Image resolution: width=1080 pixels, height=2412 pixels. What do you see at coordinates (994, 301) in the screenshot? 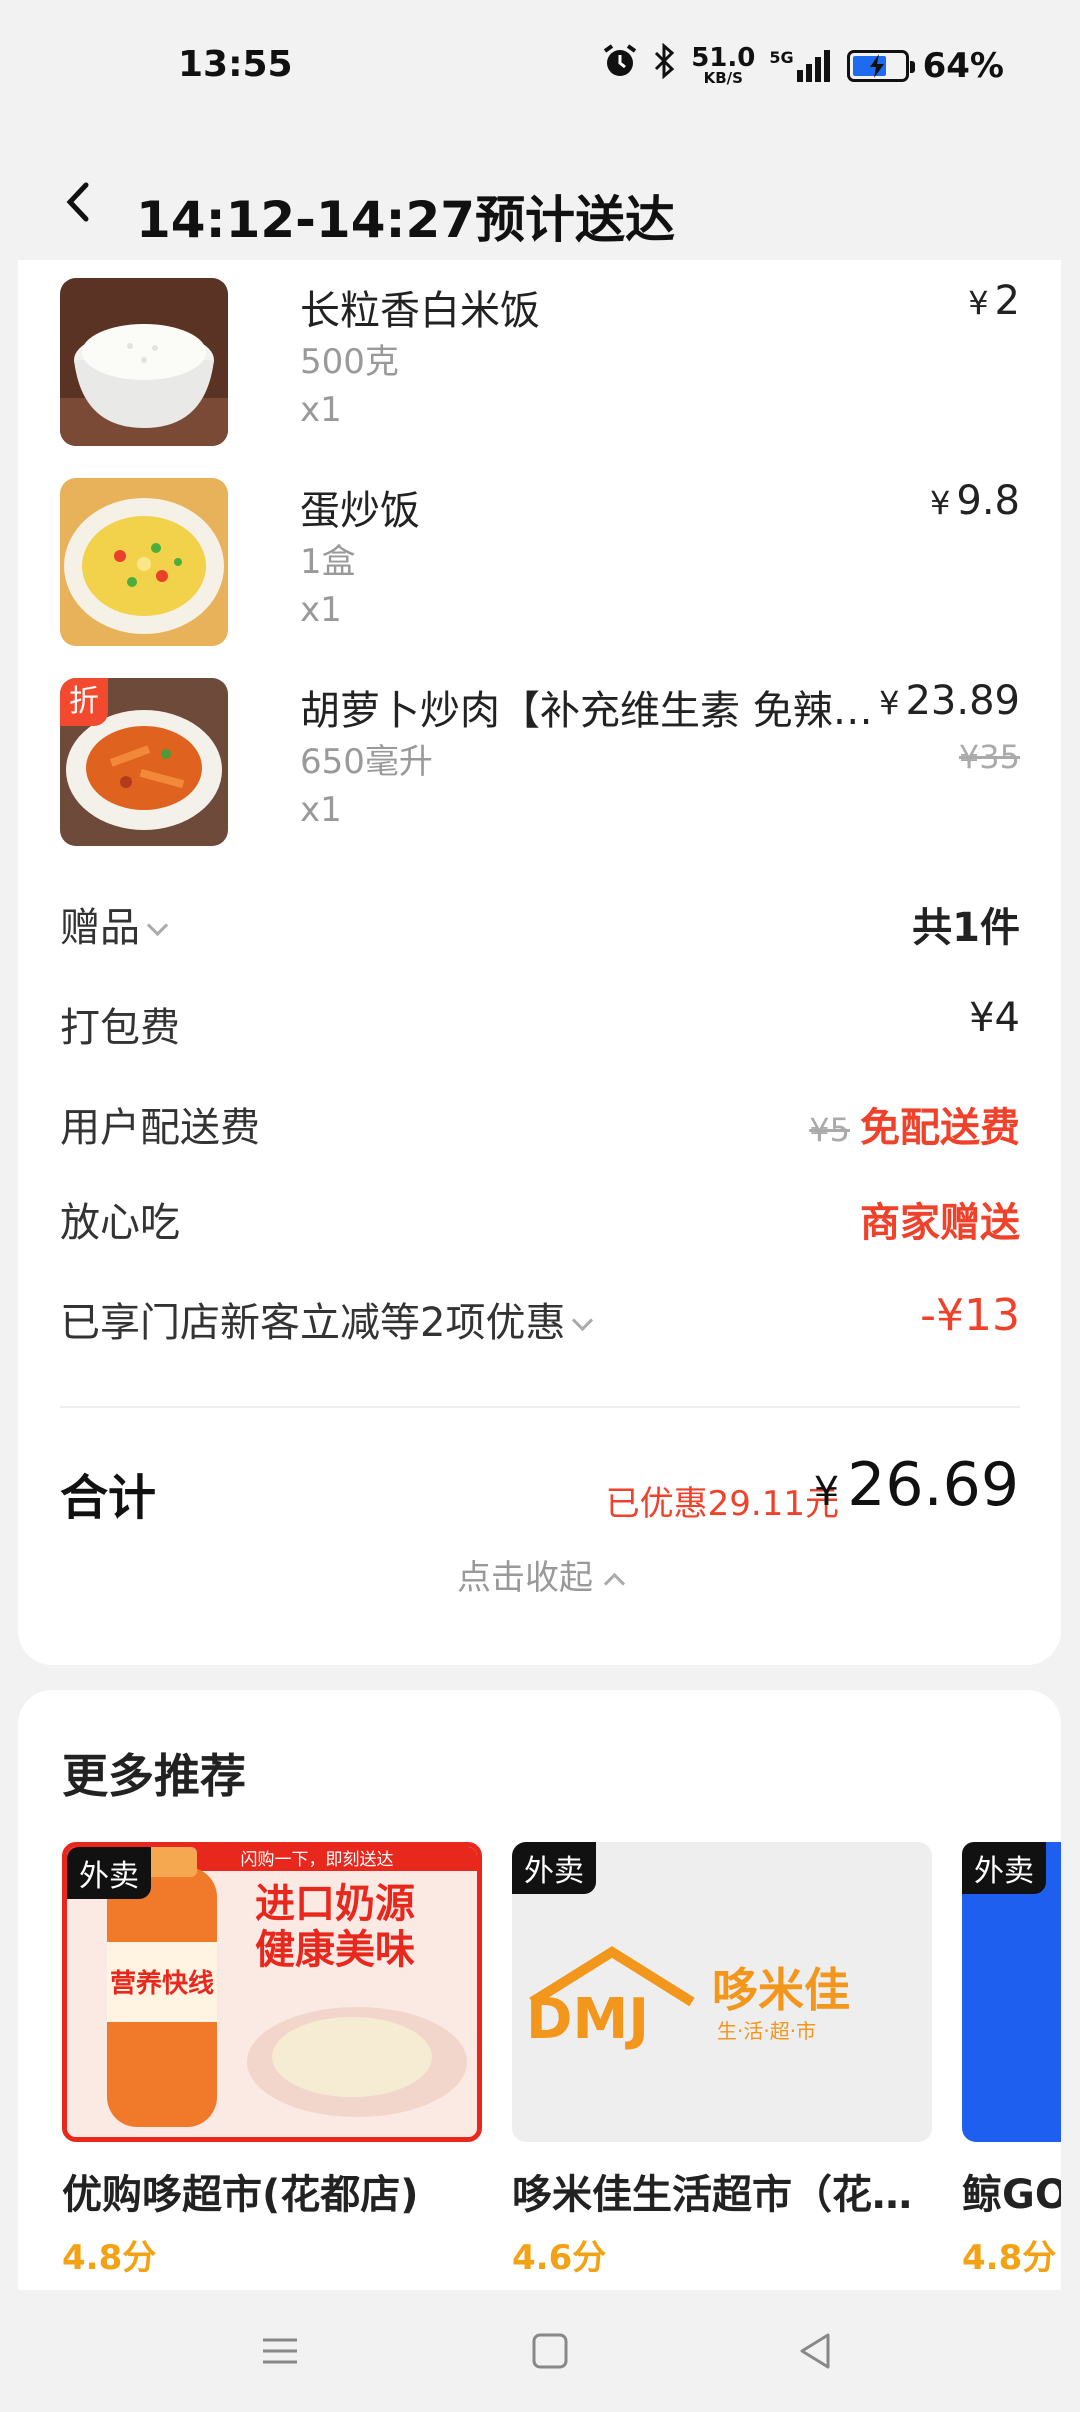
I see `item-price: ¥2` at bounding box center [994, 301].